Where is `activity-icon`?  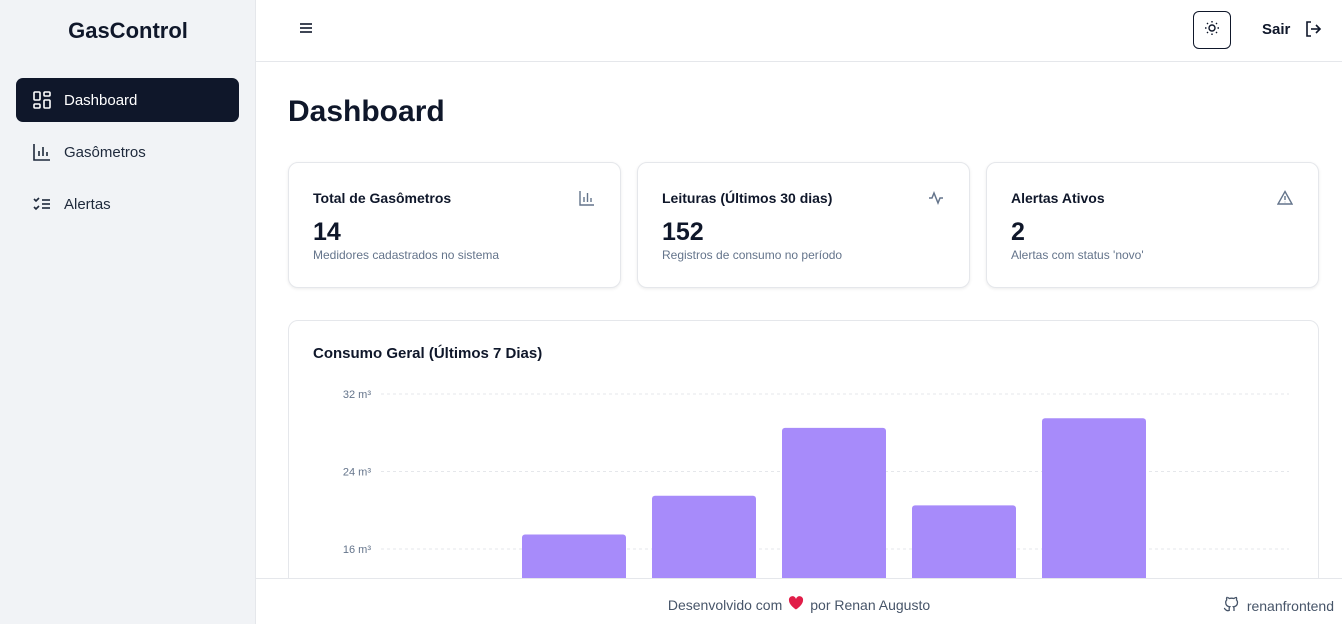 activity-icon is located at coordinates (936, 198).